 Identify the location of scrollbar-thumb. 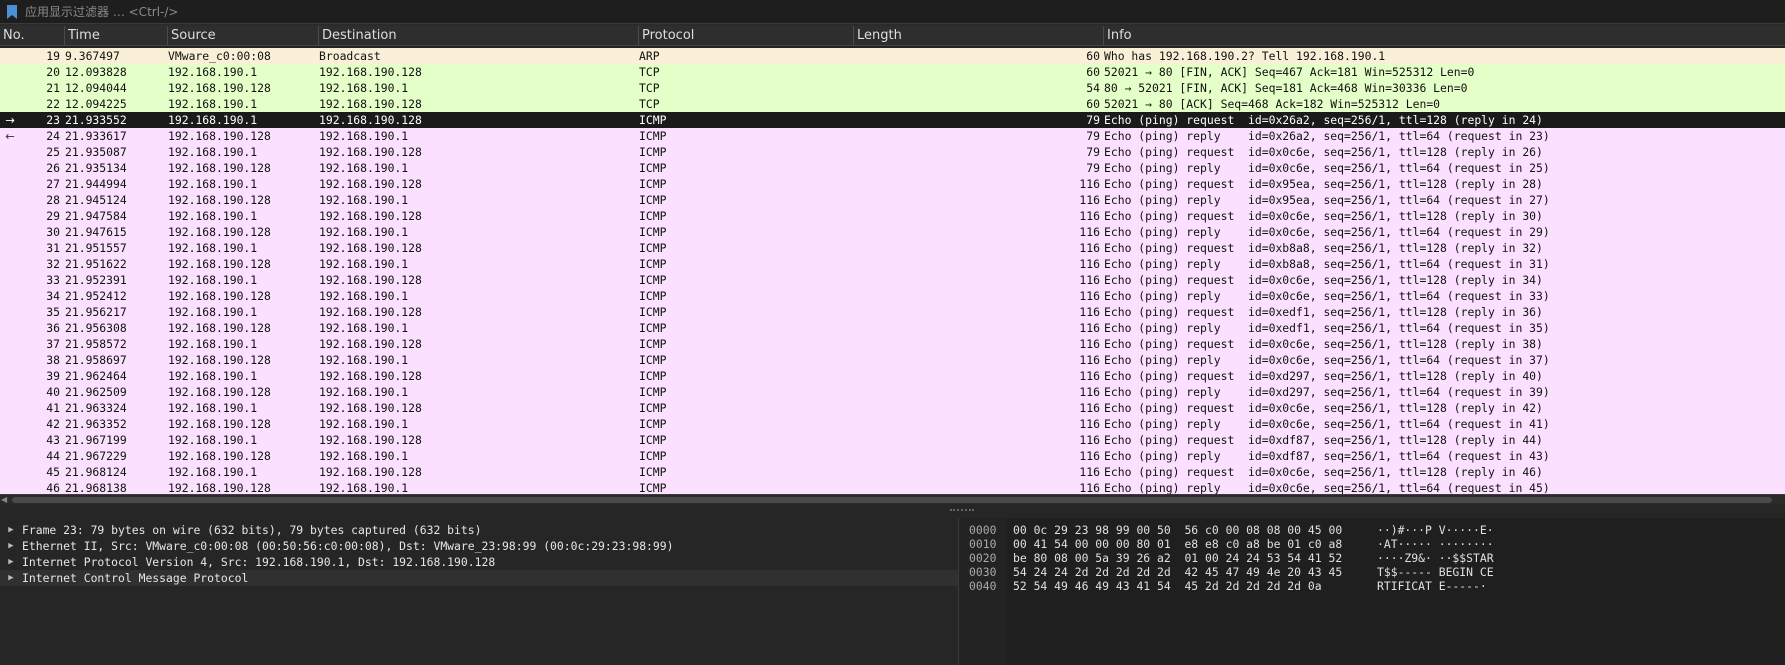
(892, 500).